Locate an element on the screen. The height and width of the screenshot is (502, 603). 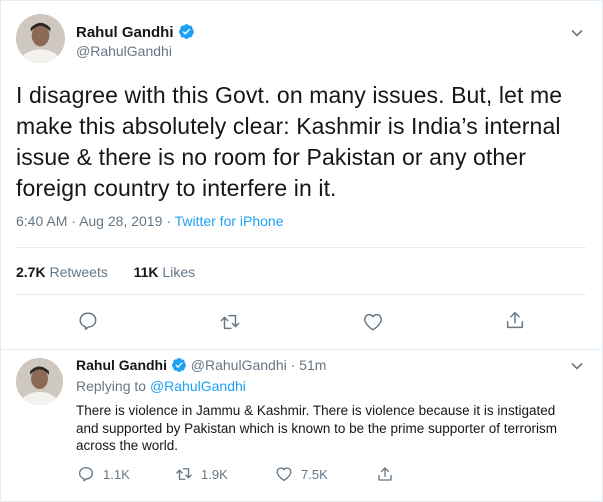
tweet-separator is located at coordinates (301, 349).